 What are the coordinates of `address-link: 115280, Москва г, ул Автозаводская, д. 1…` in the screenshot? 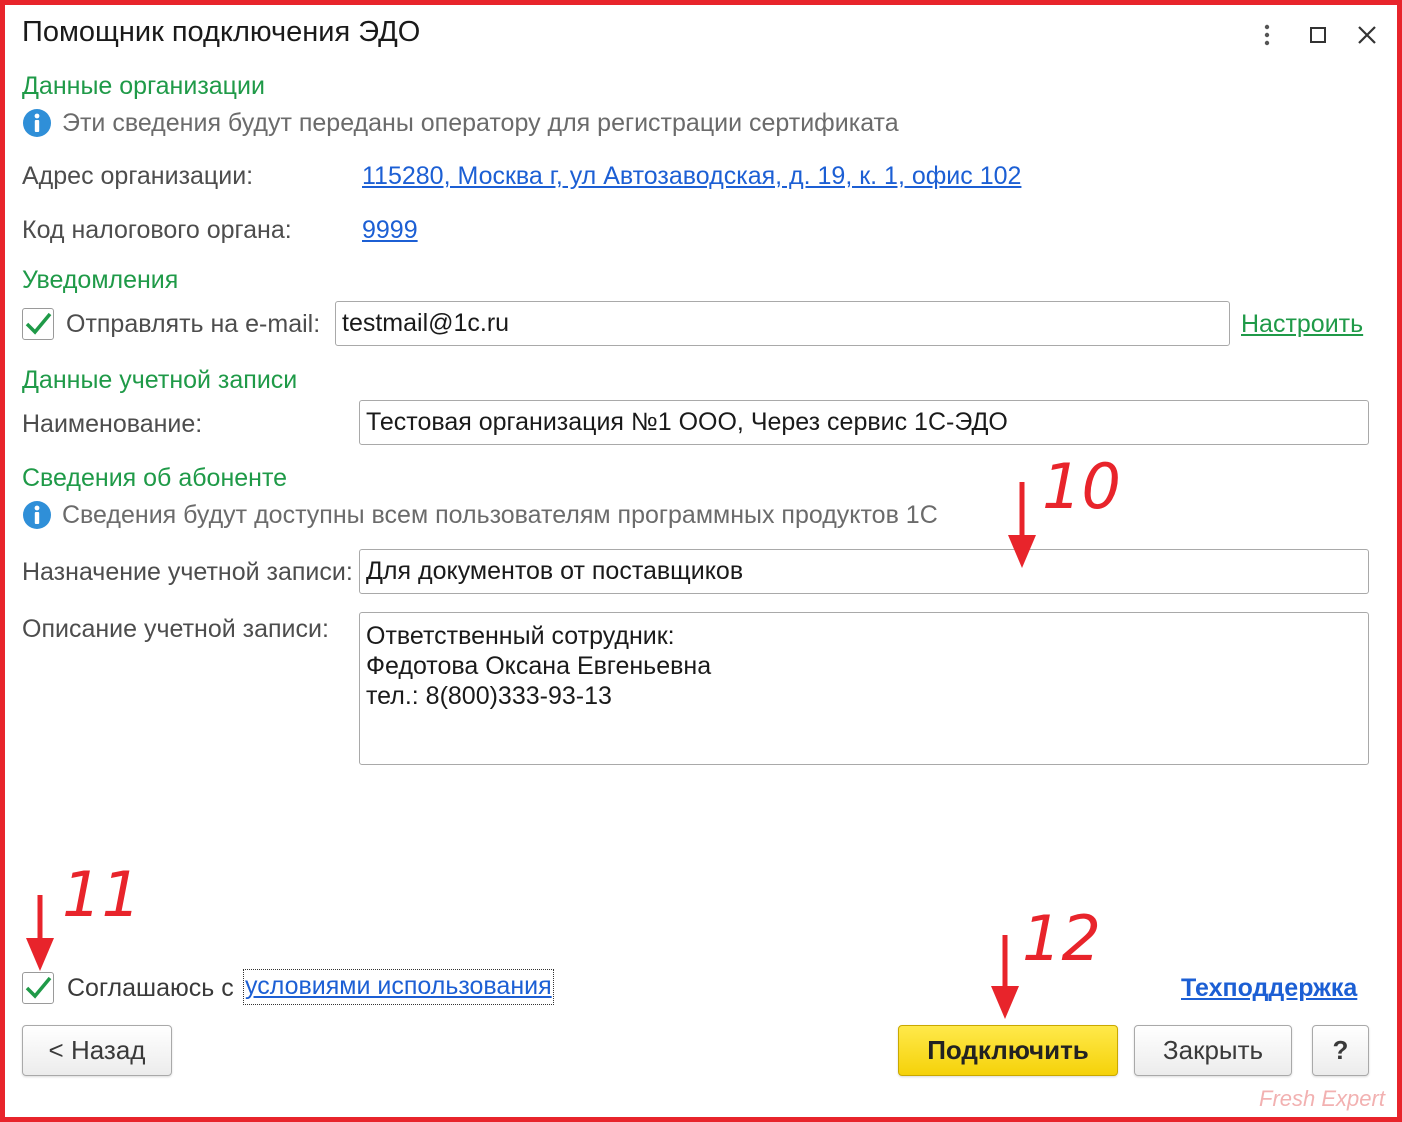 It's located at (691, 176).